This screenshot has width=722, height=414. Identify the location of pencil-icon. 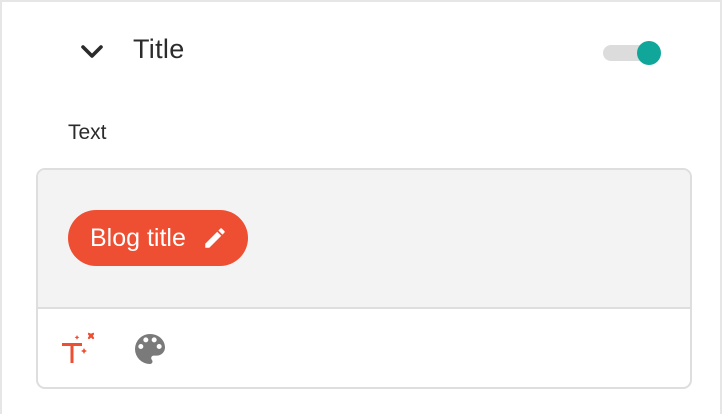
(215, 238).